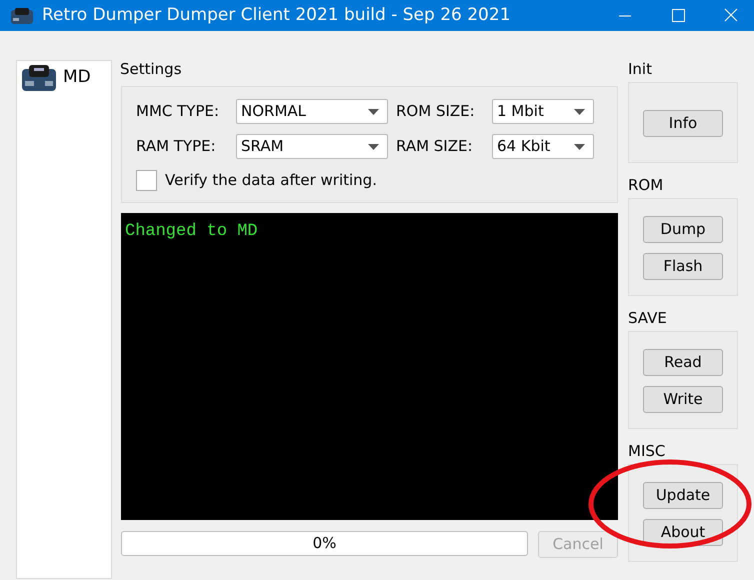  What do you see at coordinates (178, 111) in the screenshot?
I see `field-label: MMC TYPE:` at bounding box center [178, 111].